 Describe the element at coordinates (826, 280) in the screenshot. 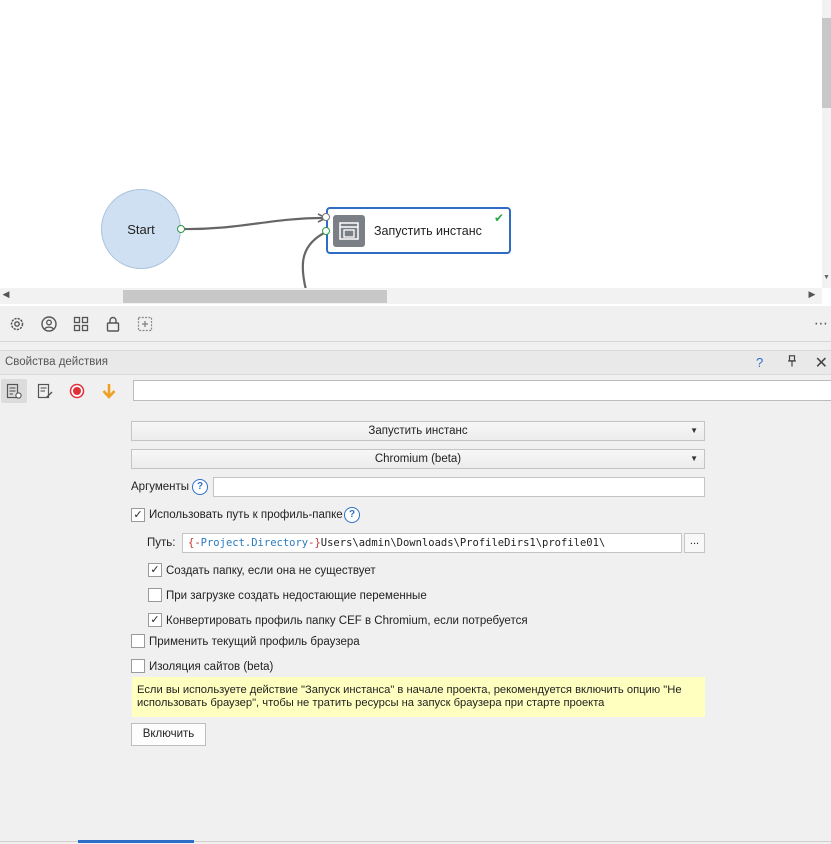

I see `scroll-down-arrow-icon: ▼` at that location.